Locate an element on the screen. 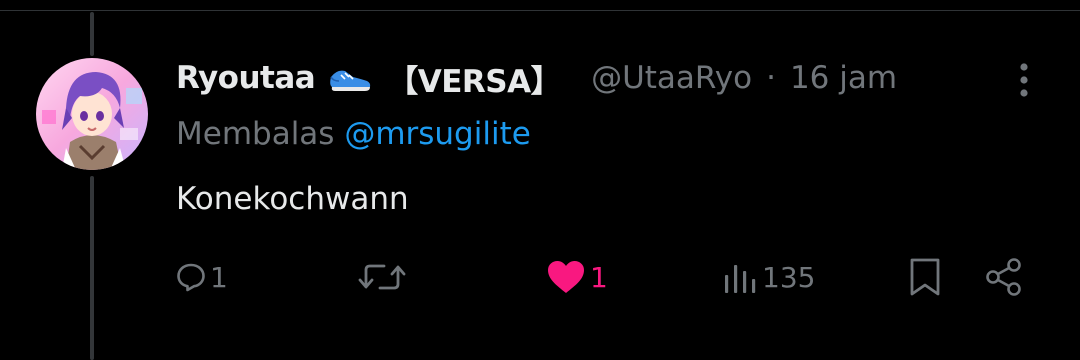 This screenshot has width=1080, height=360. tweet-header: Ryoutaa 【VERSA】 @UtaaRyo · 16 jam is located at coordinates (536, 78).